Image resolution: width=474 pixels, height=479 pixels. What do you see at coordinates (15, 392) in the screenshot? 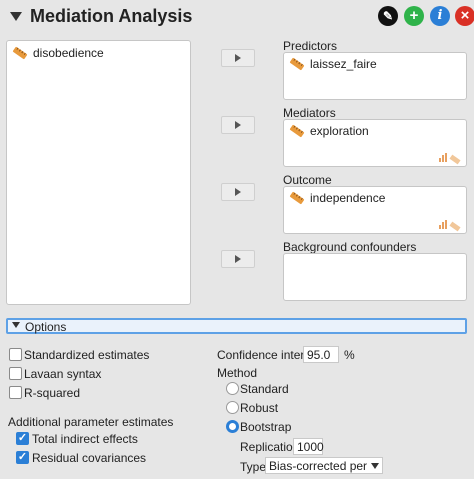
I see `r-squared-checkbox` at bounding box center [15, 392].